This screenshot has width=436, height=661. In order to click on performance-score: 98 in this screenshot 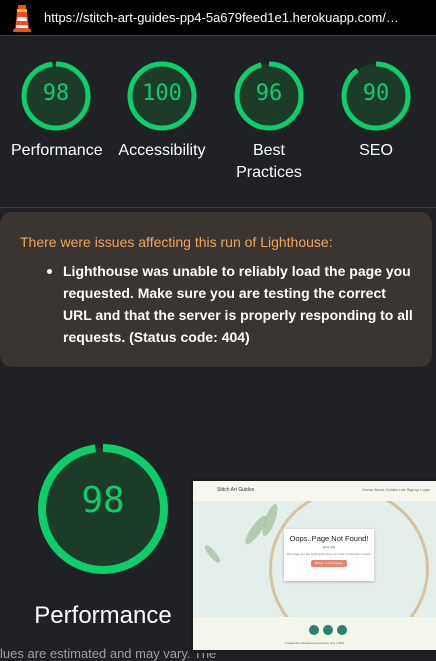, I will do `click(103, 500)`.